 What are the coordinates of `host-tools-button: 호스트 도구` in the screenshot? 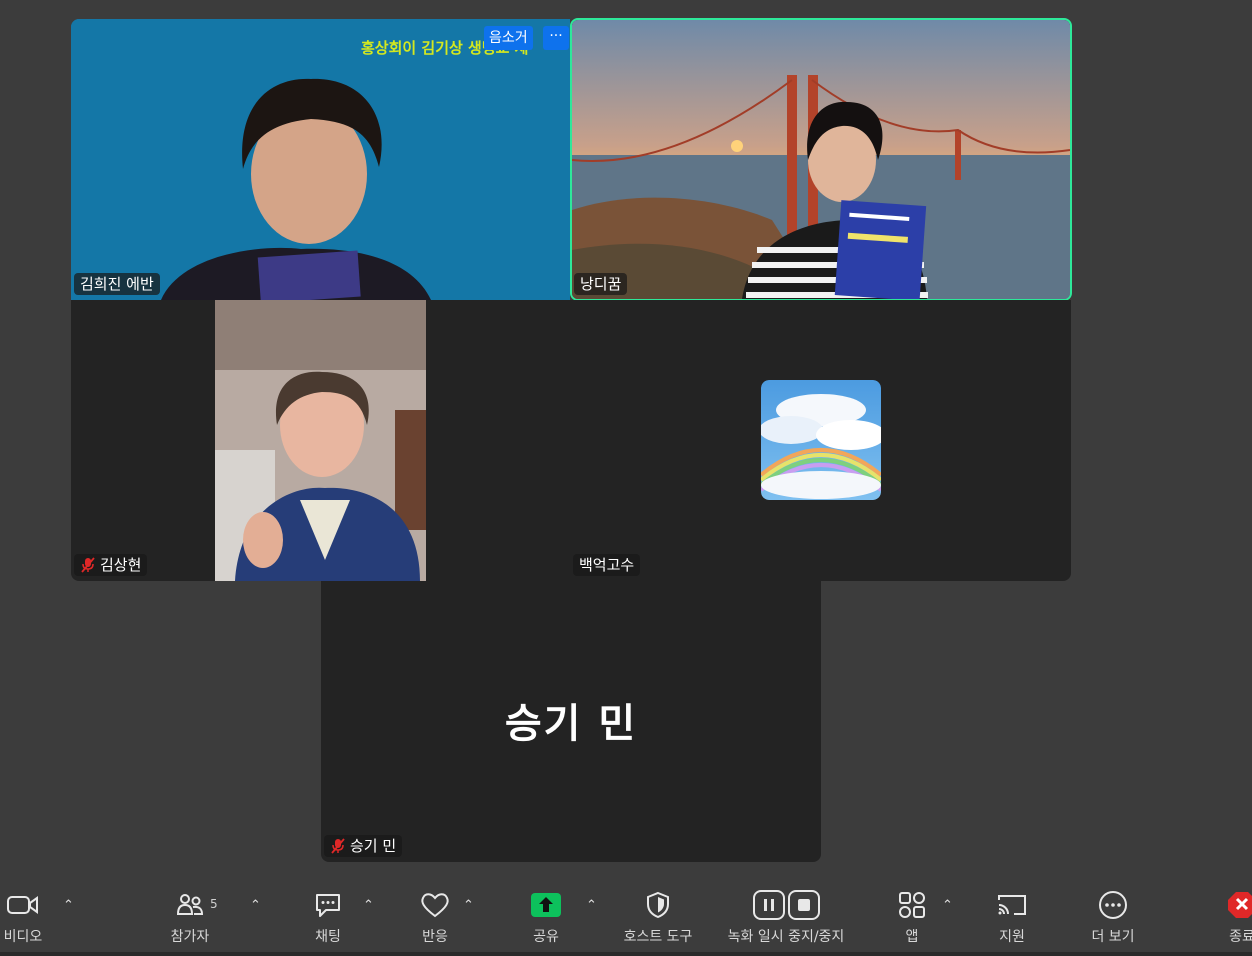 It's located at (658, 917).